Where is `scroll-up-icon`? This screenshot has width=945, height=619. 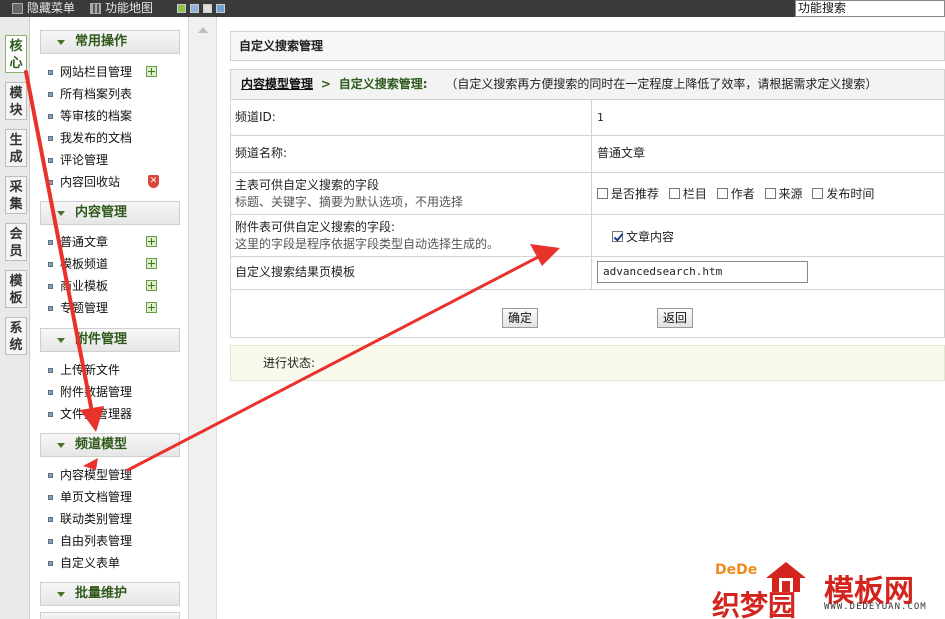 scroll-up-icon is located at coordinates (203, 30).